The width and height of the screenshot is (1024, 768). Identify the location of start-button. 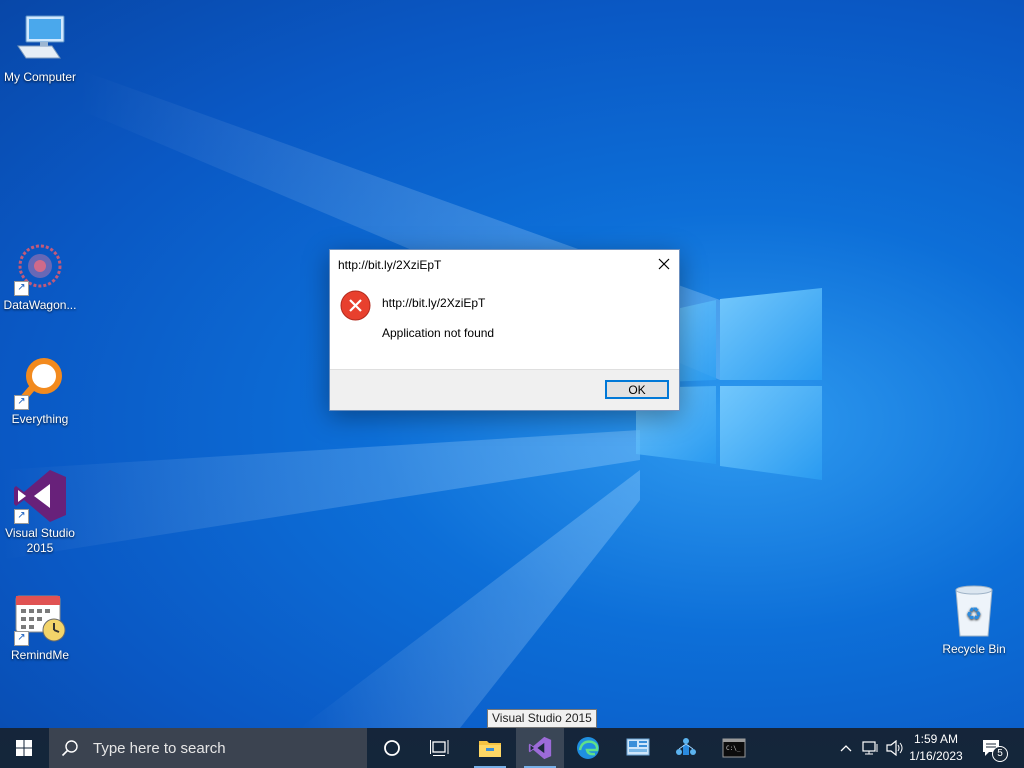
(24, 748).